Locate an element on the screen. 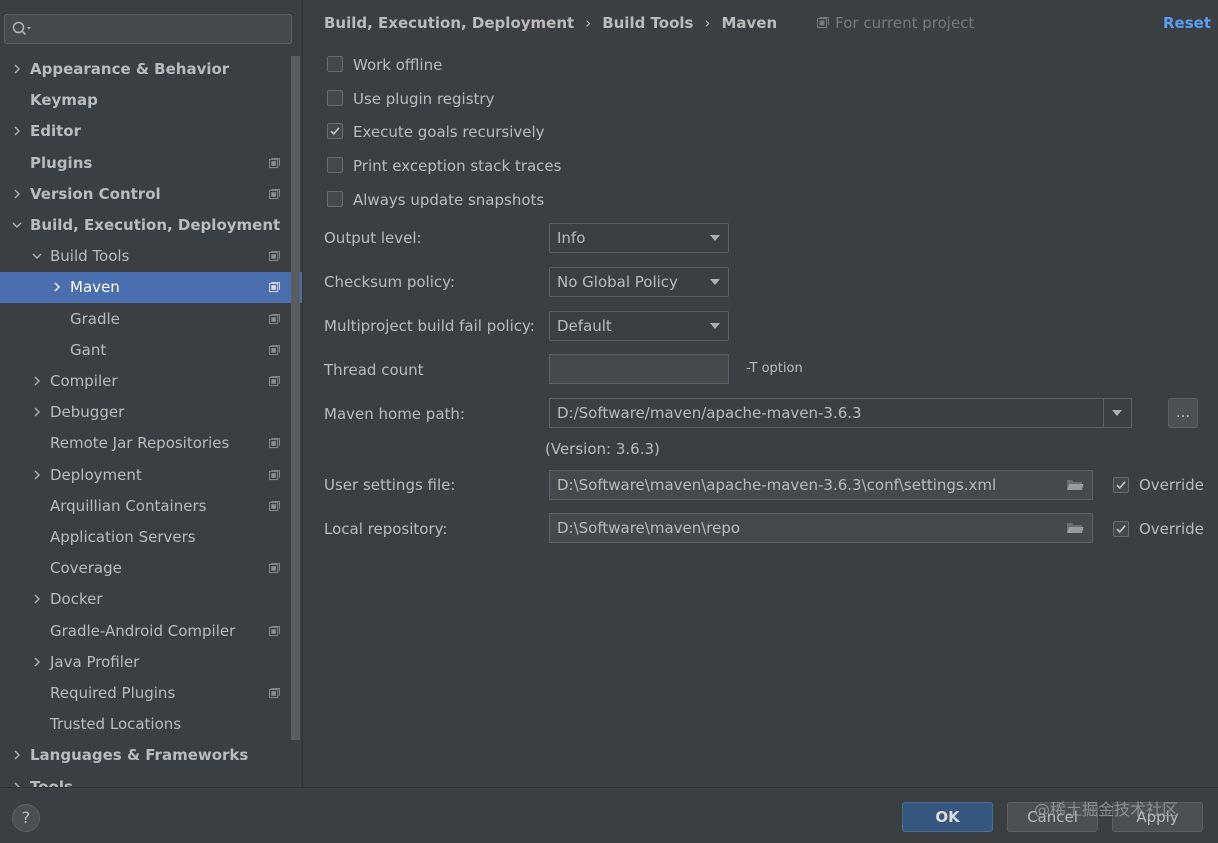 The width and height of the screenshot is (1218, 843). sidebar-item-label: Build Tools is located at coordinates (90, 256).